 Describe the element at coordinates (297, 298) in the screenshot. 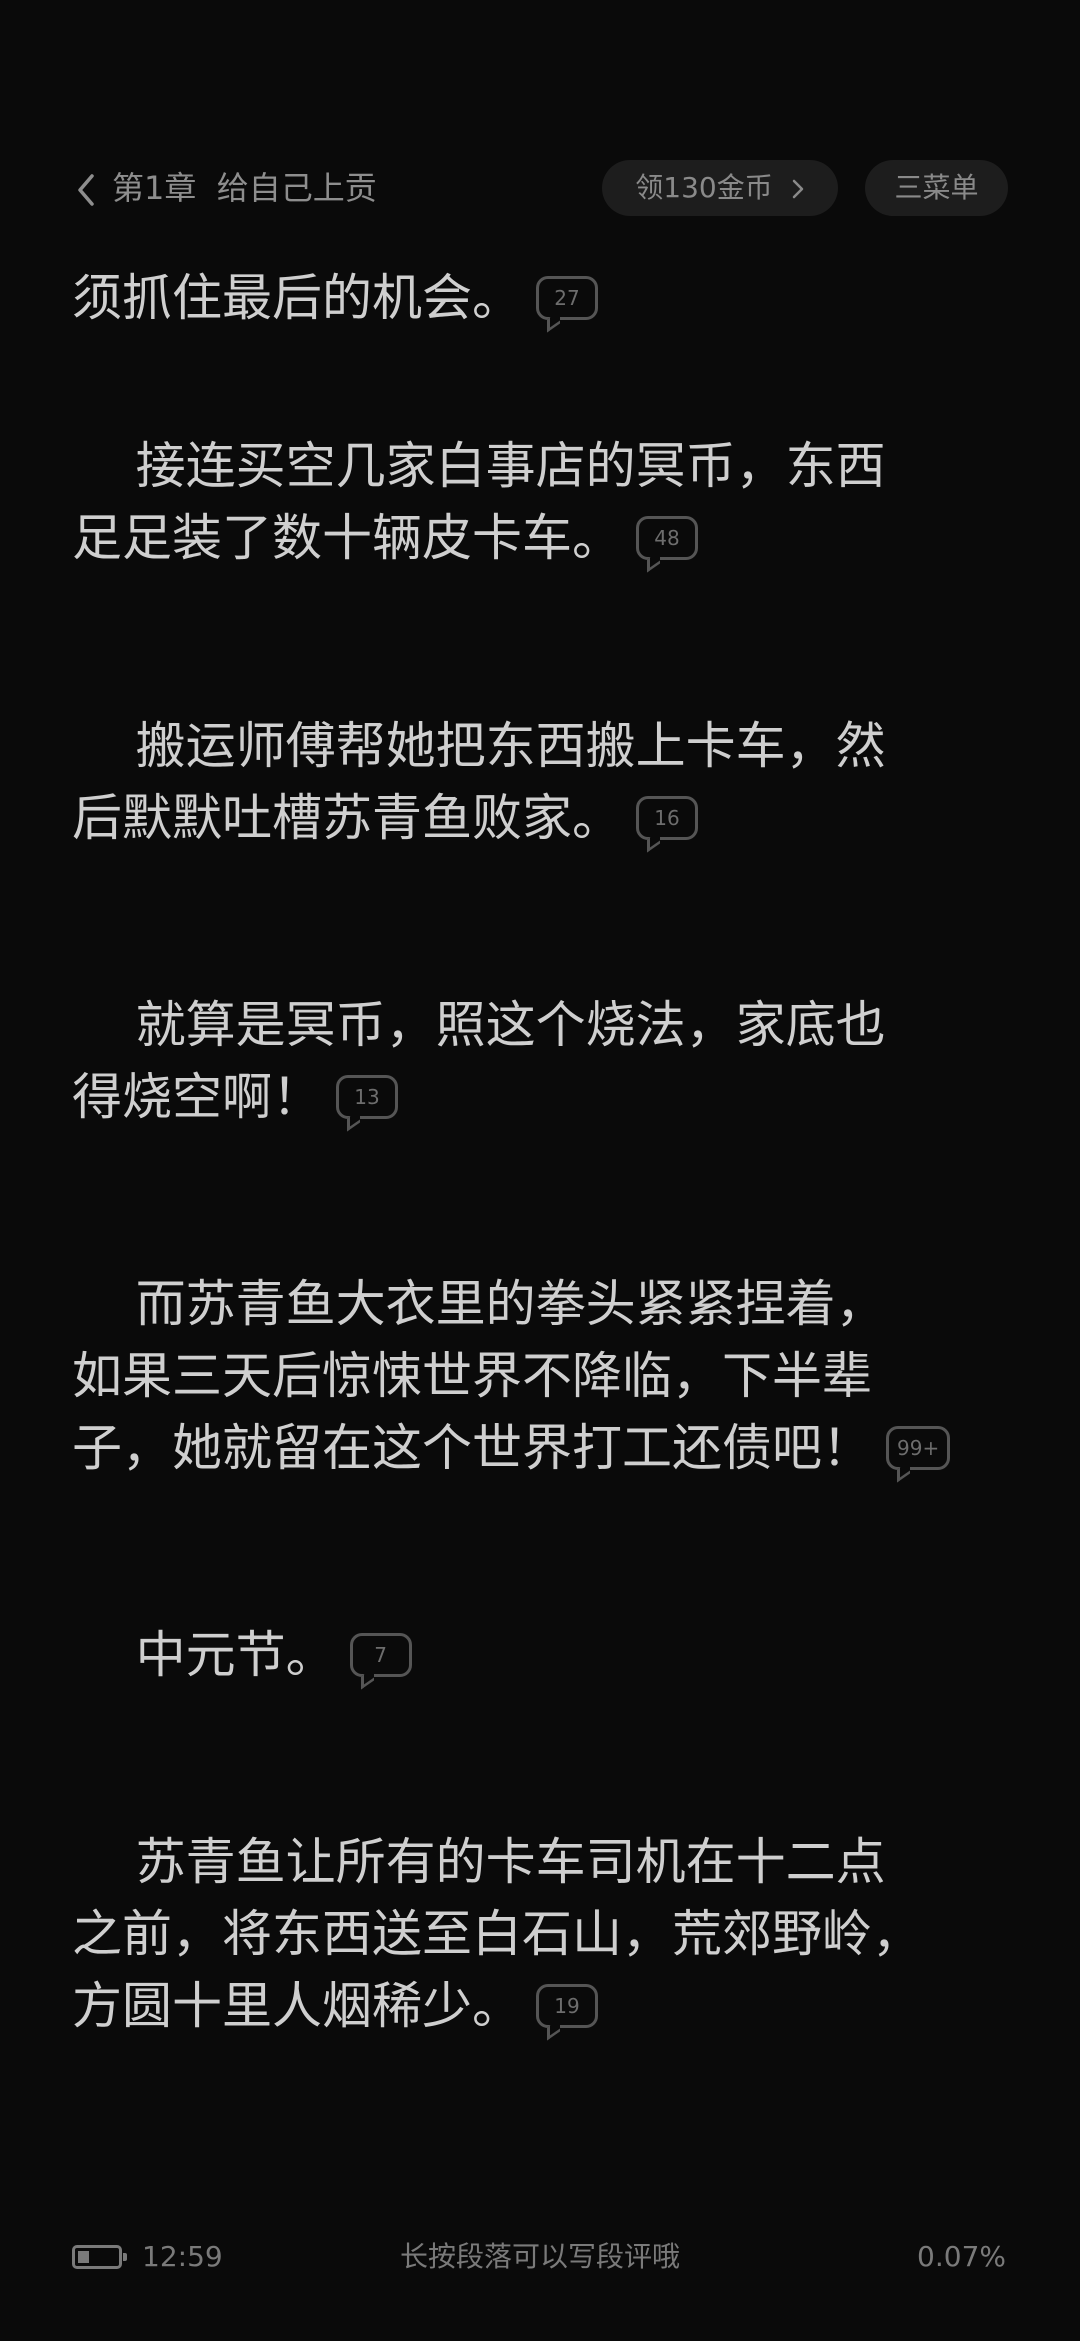

I see `text-line: 须抓住最后的机会。` at that location.